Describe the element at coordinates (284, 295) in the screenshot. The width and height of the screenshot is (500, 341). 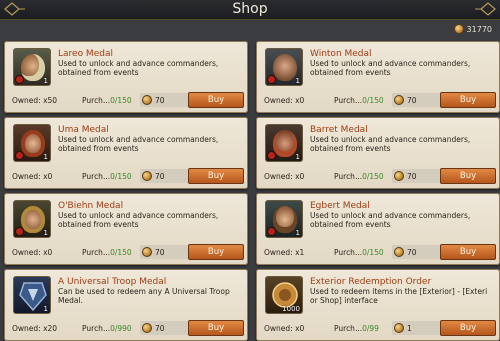
I see `redemption-order-icon: 1000` at that location.